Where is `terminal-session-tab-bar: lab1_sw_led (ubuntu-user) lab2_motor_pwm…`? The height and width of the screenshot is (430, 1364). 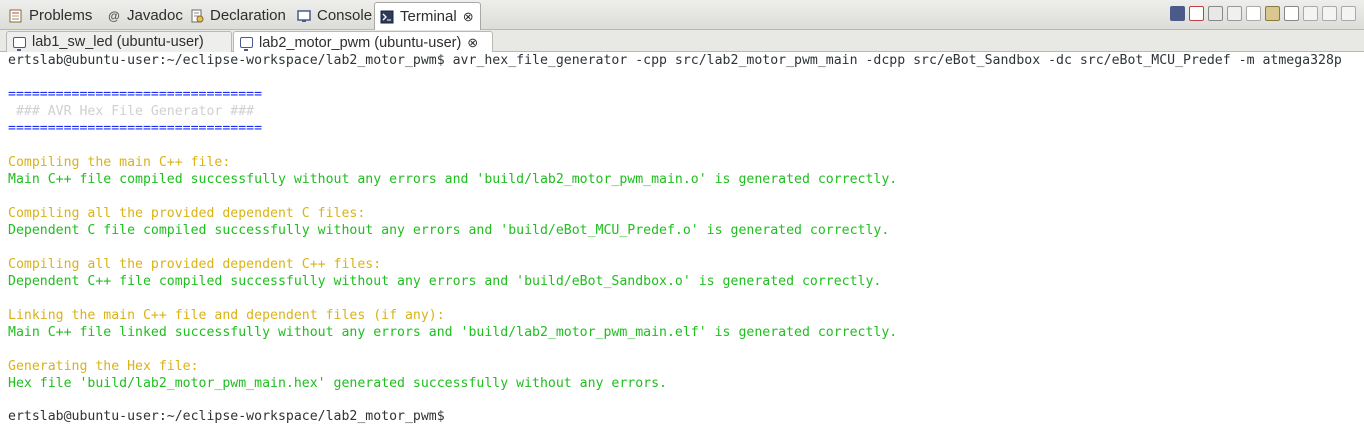 terminal-session-tab-bar: lab1_sw_led (ubuntu-user) lab2_motor_pwm… is located at coordinates (682, 41).